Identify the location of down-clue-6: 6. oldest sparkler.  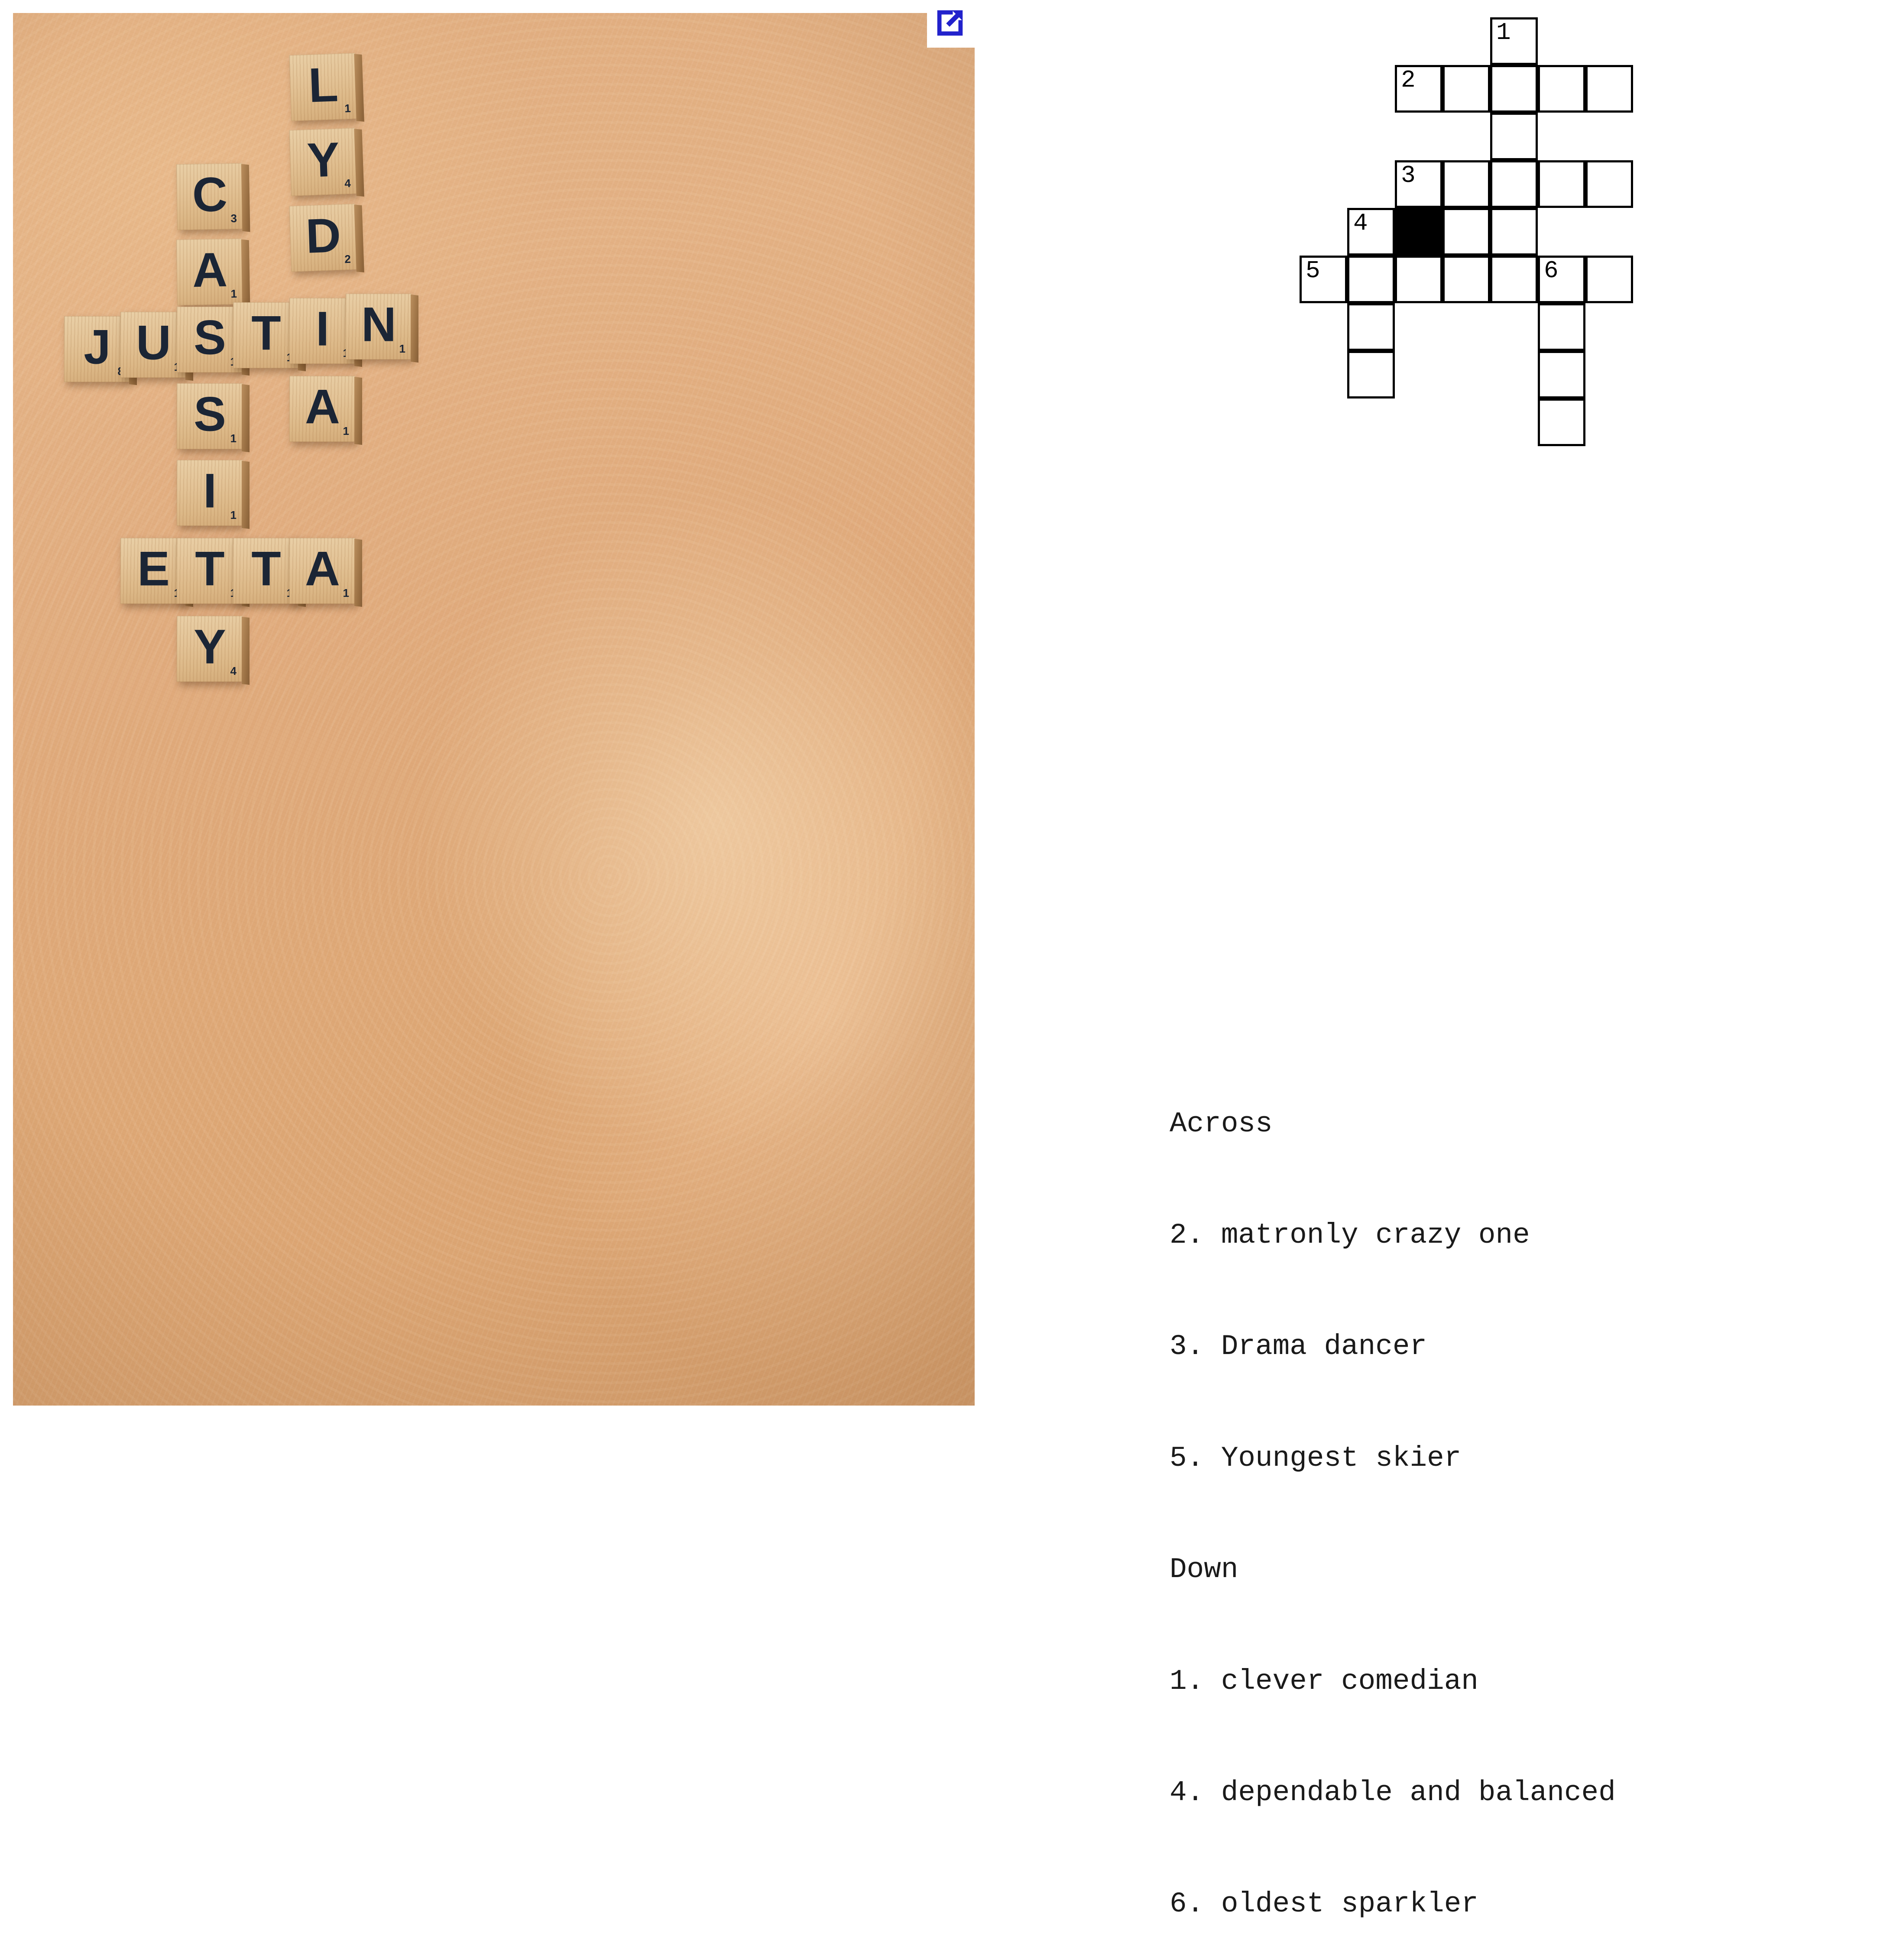
(1507, 1904).